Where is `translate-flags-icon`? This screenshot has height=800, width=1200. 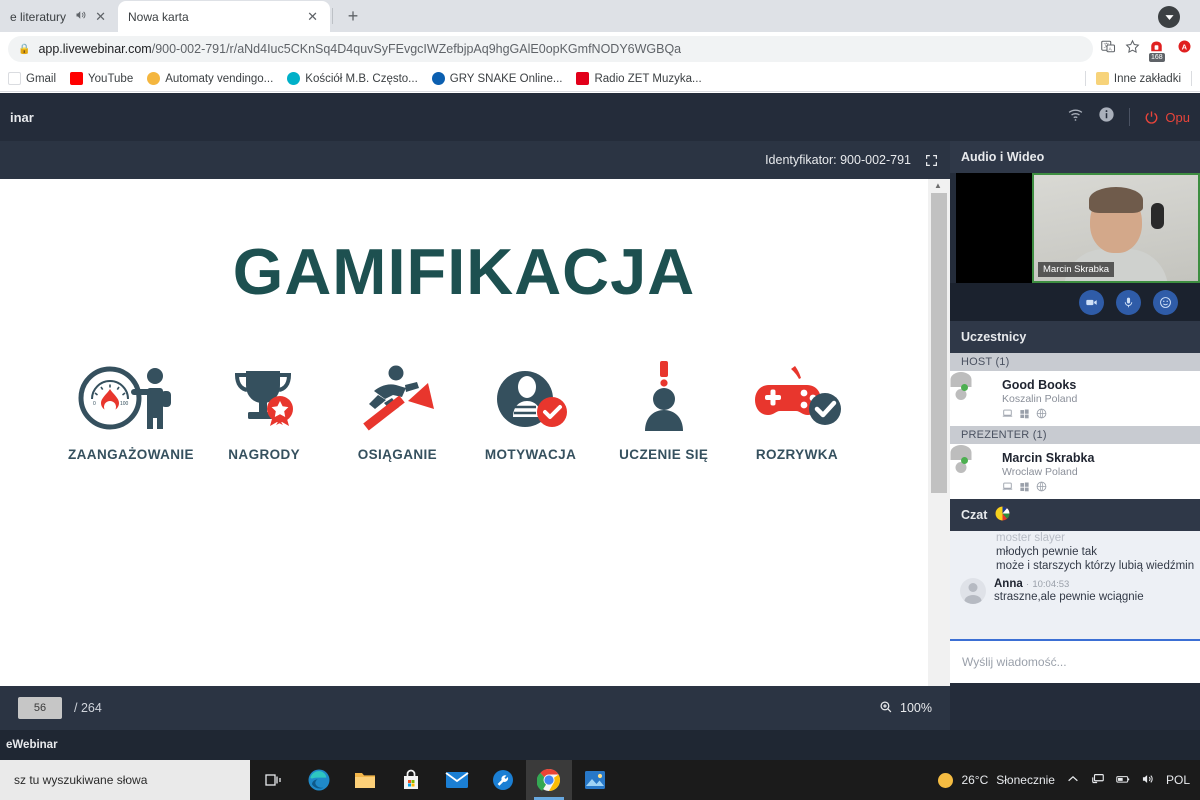 translate-flags-icon is located at coordinates (1002, 515).